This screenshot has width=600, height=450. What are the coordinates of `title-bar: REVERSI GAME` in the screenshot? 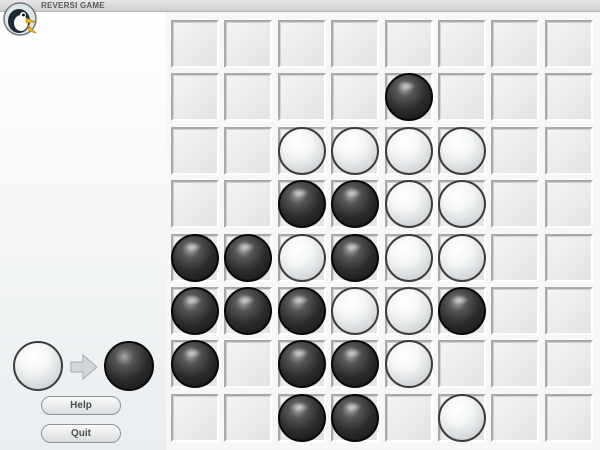 It's located at (300, 6).